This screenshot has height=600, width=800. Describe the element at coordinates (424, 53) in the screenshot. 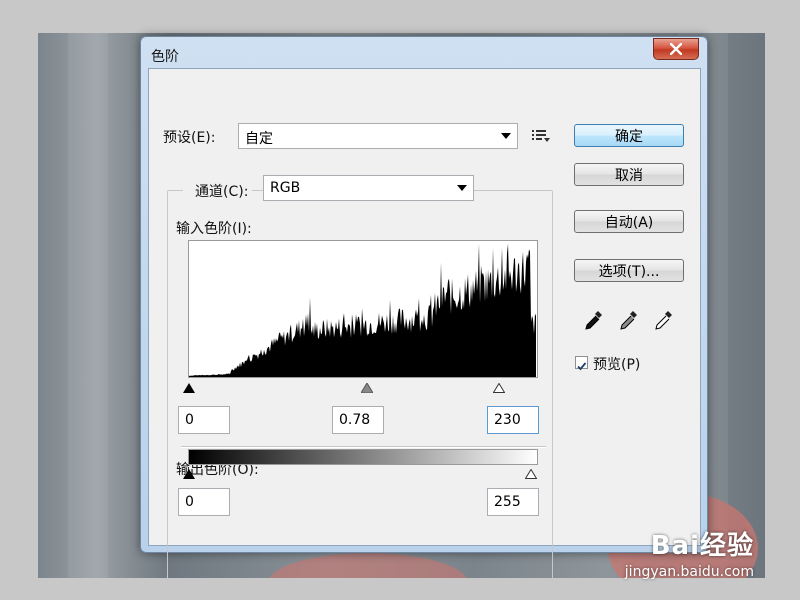

I see `title-bar: 色阶` at that location.